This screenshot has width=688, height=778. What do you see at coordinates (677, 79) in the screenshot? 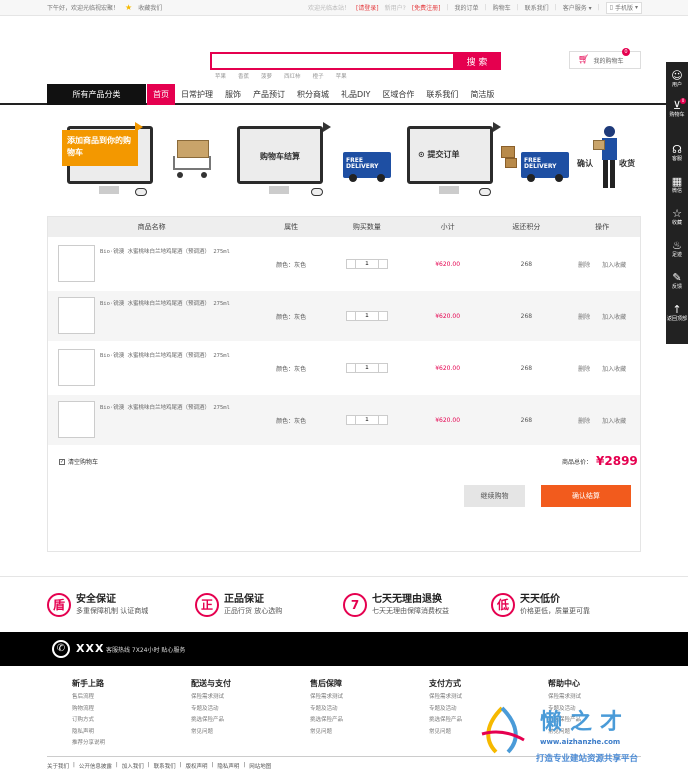
I see `sidebar-user: ☺ 用户` at bounding box center [677, 79].